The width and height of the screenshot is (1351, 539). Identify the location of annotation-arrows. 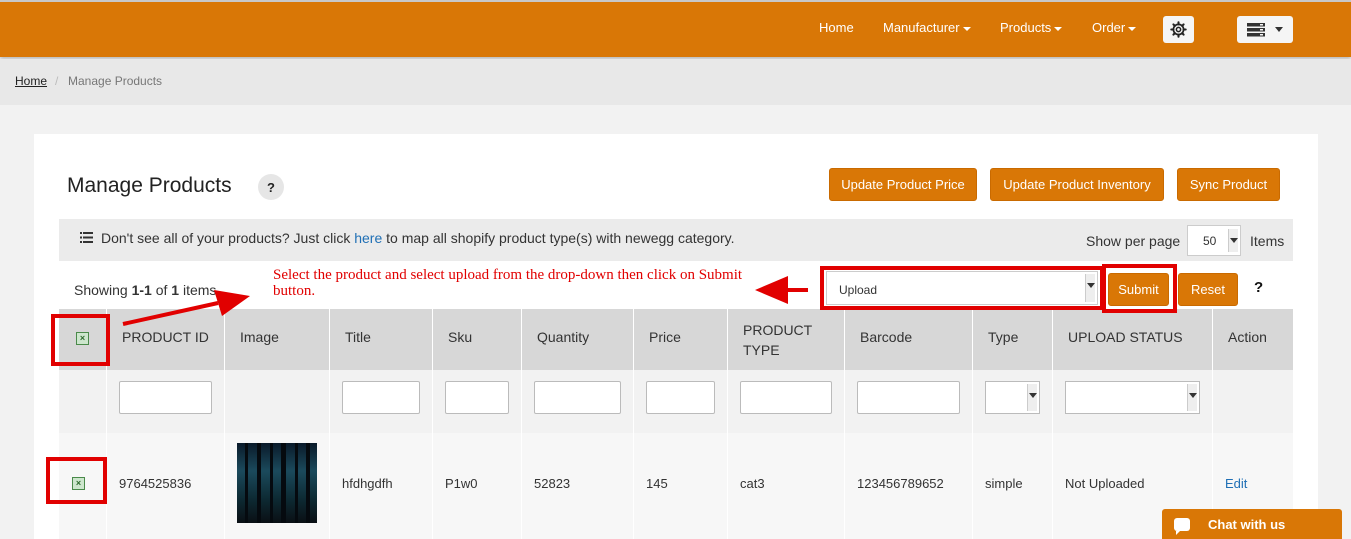
(465, 301).